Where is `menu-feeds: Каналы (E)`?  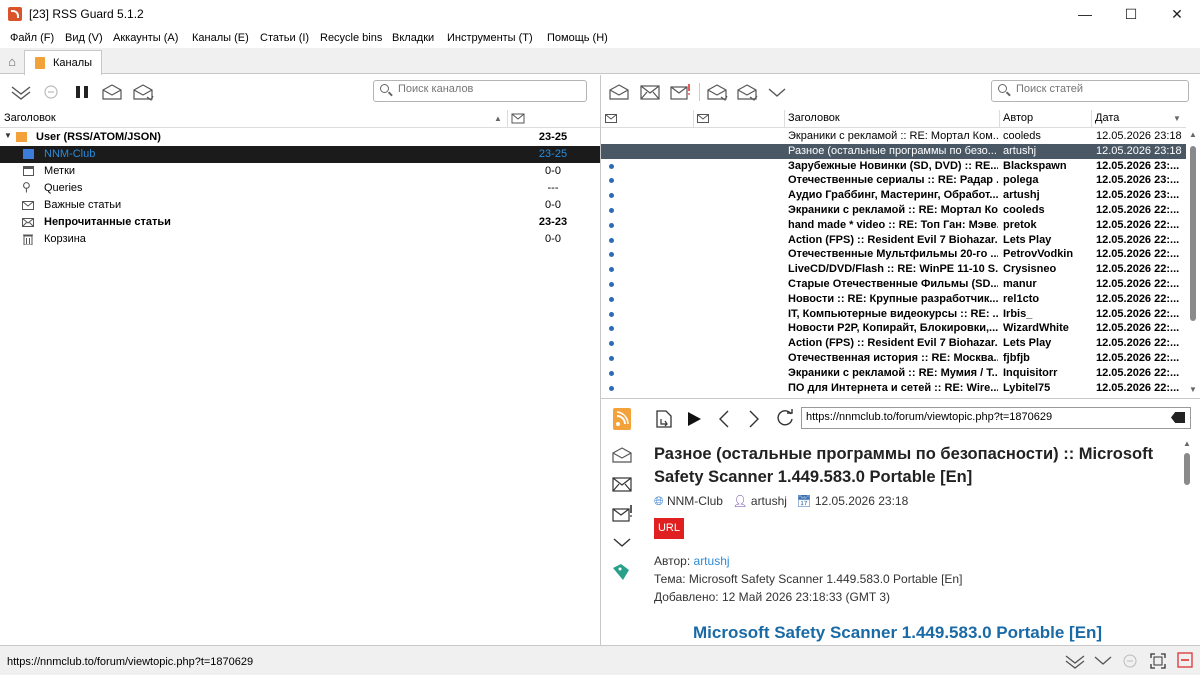 menu-feeds: Каналы (E) is located at coordinates (220, 38).